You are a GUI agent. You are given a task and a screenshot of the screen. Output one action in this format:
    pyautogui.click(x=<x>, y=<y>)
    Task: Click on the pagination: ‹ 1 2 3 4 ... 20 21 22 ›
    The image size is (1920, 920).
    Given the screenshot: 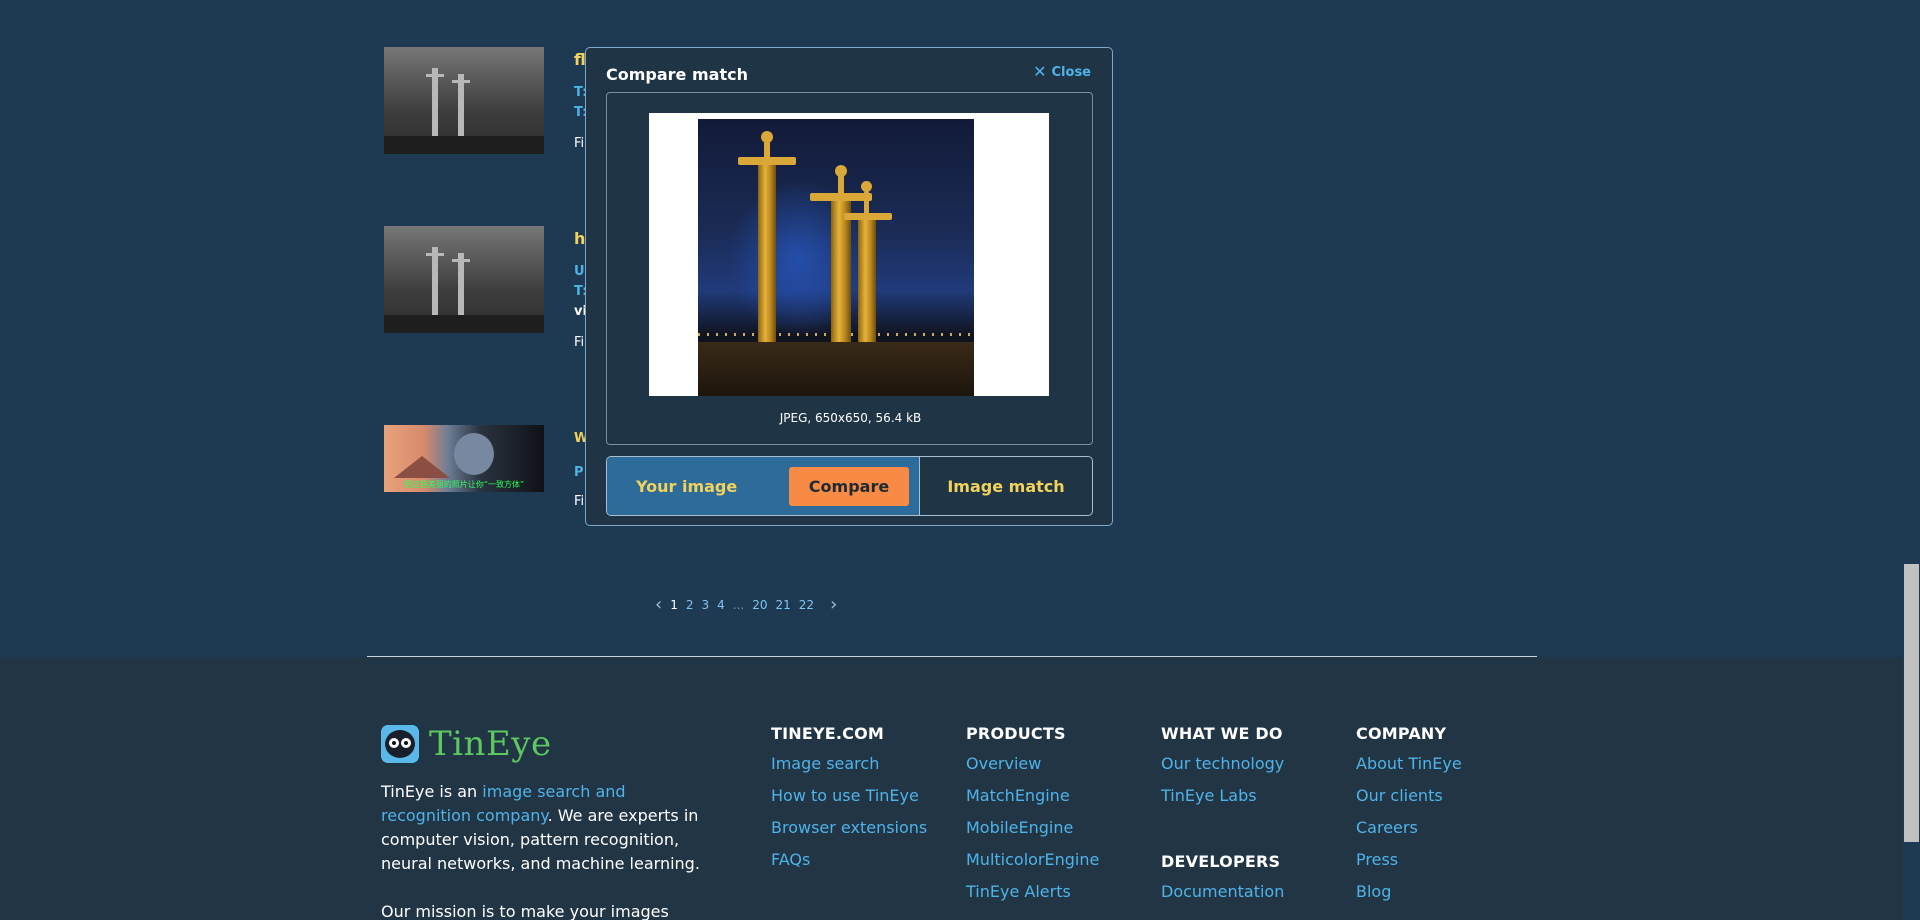 What is the action you would take?
    pyautogui.click(x=746, y=605)
    